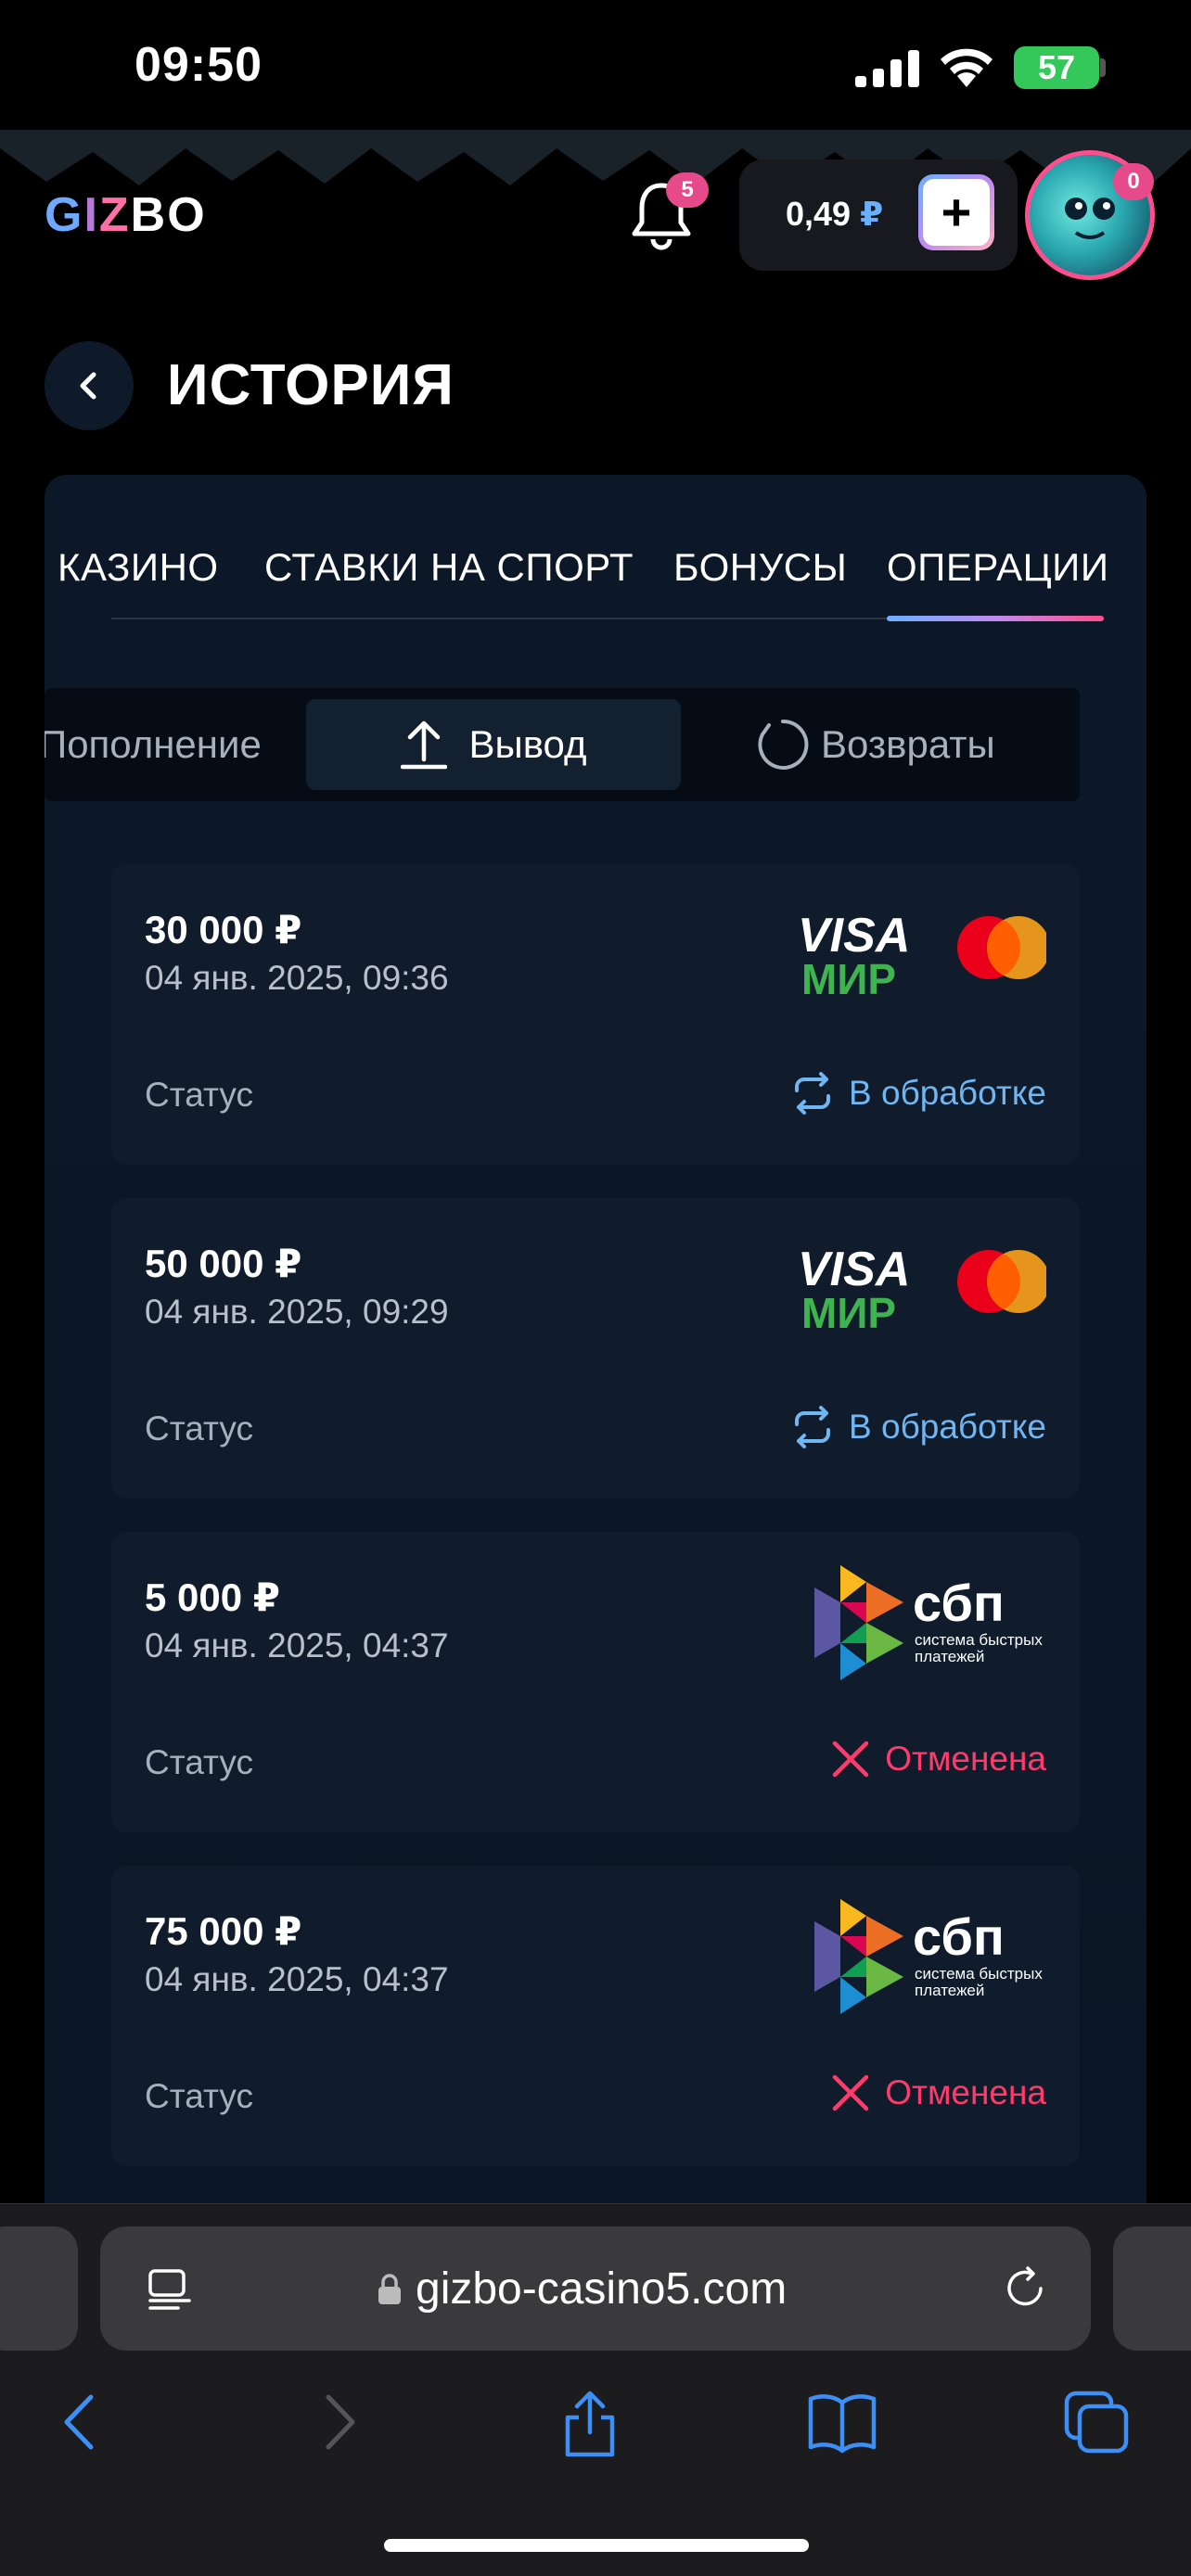  I want to click on transaction-amount: 5 000 ₽, so click(212, 1597).